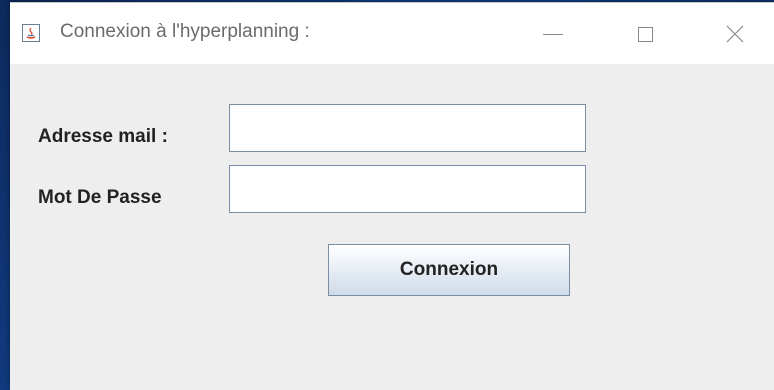 The image size is (774, 390). I want to click on maximize-button, so click(645, 34).